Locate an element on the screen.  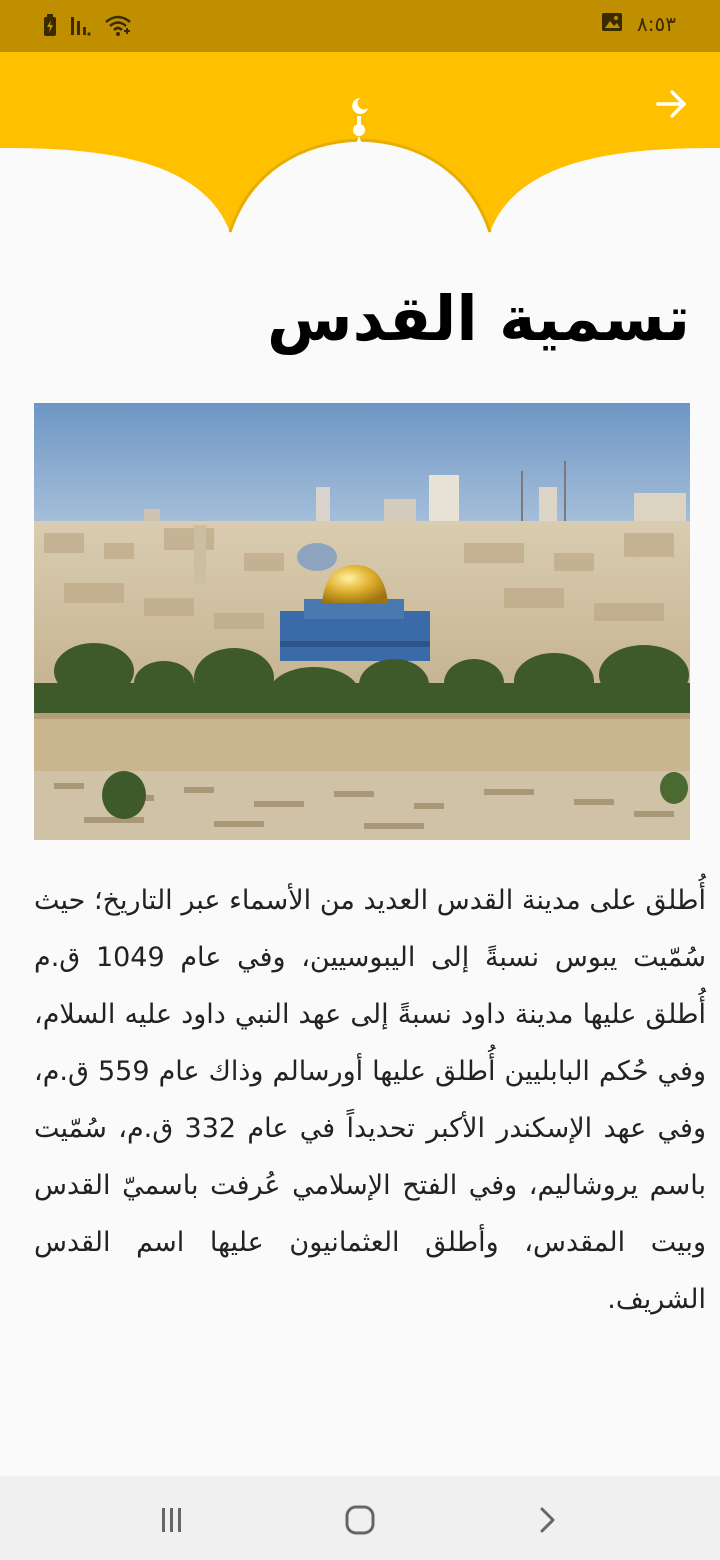
back-icon is located at coordinates (547, 1520).